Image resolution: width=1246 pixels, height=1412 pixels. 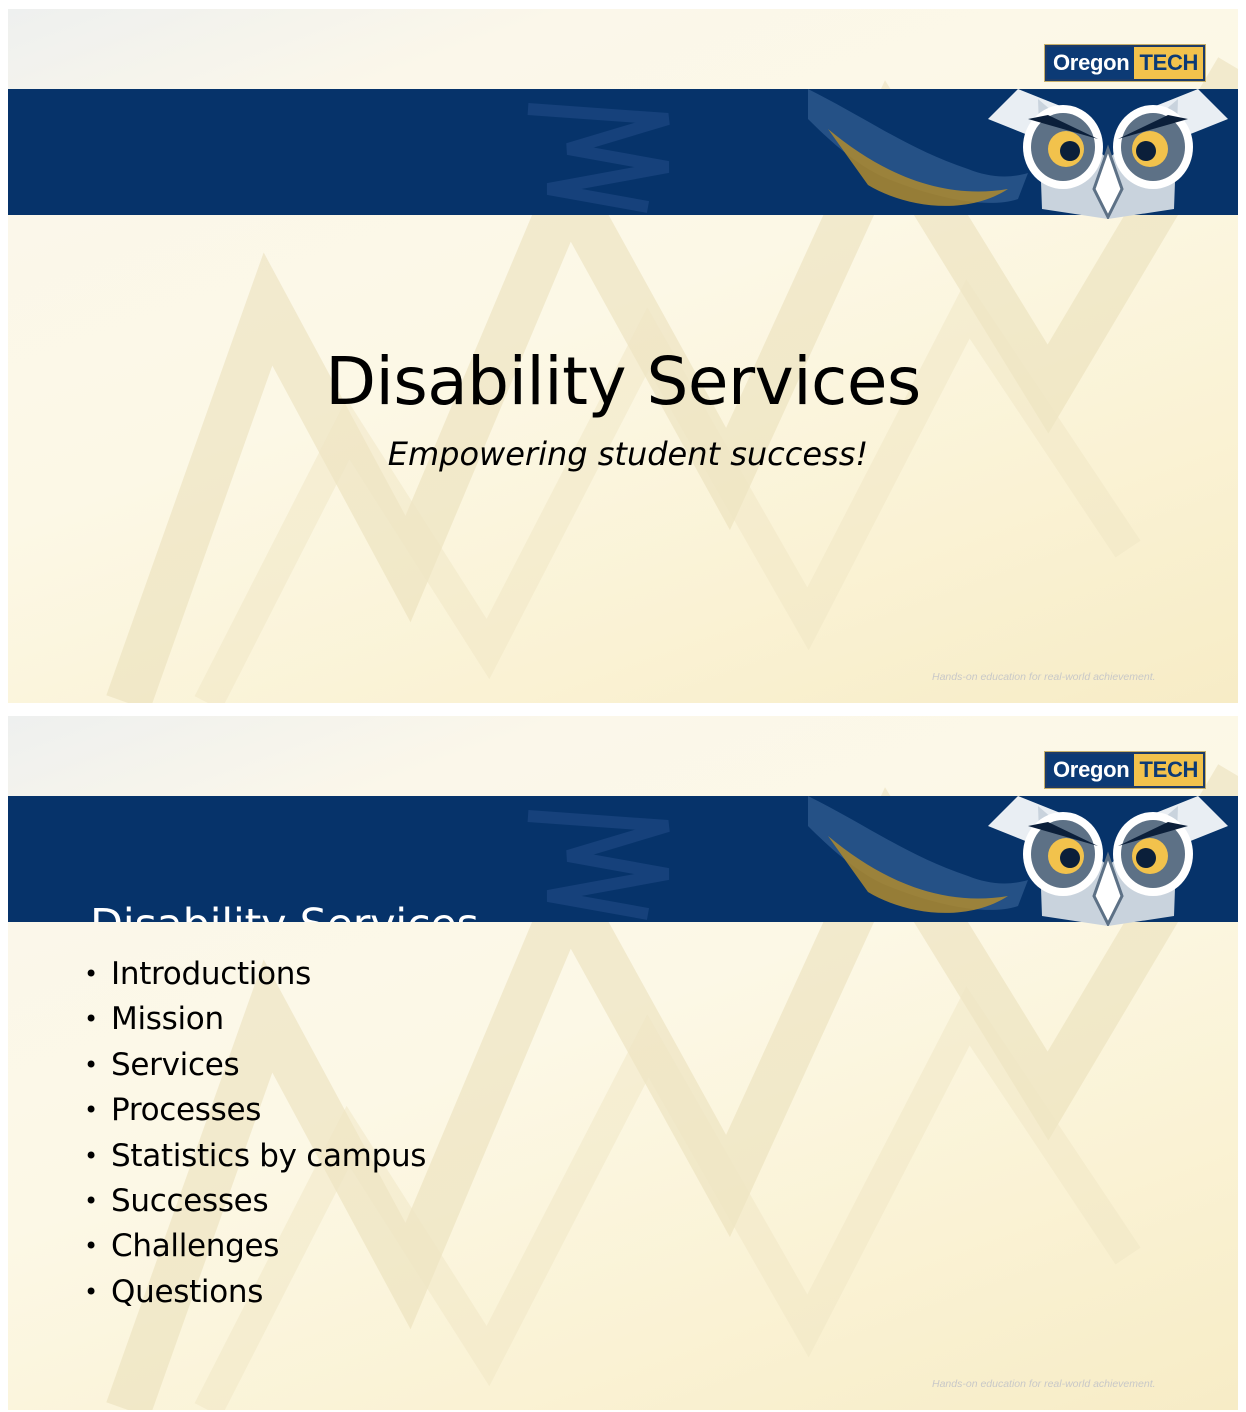 I want to click on list-item-label: Challenges, so click(x=195, y=1246).